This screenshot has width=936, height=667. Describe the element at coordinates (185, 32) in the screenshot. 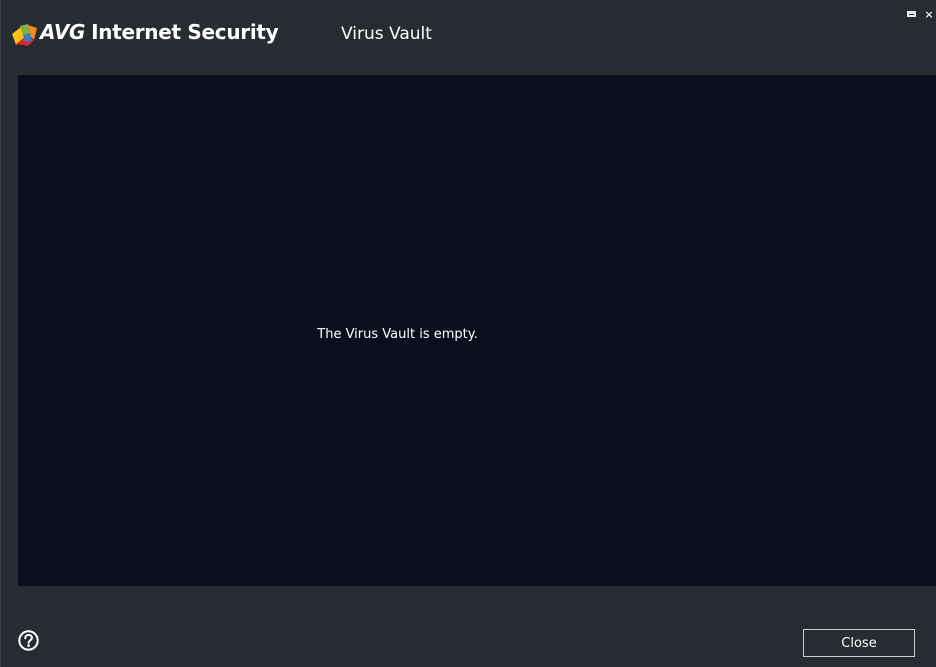

I see `brand-product: Internet Security` at that location.